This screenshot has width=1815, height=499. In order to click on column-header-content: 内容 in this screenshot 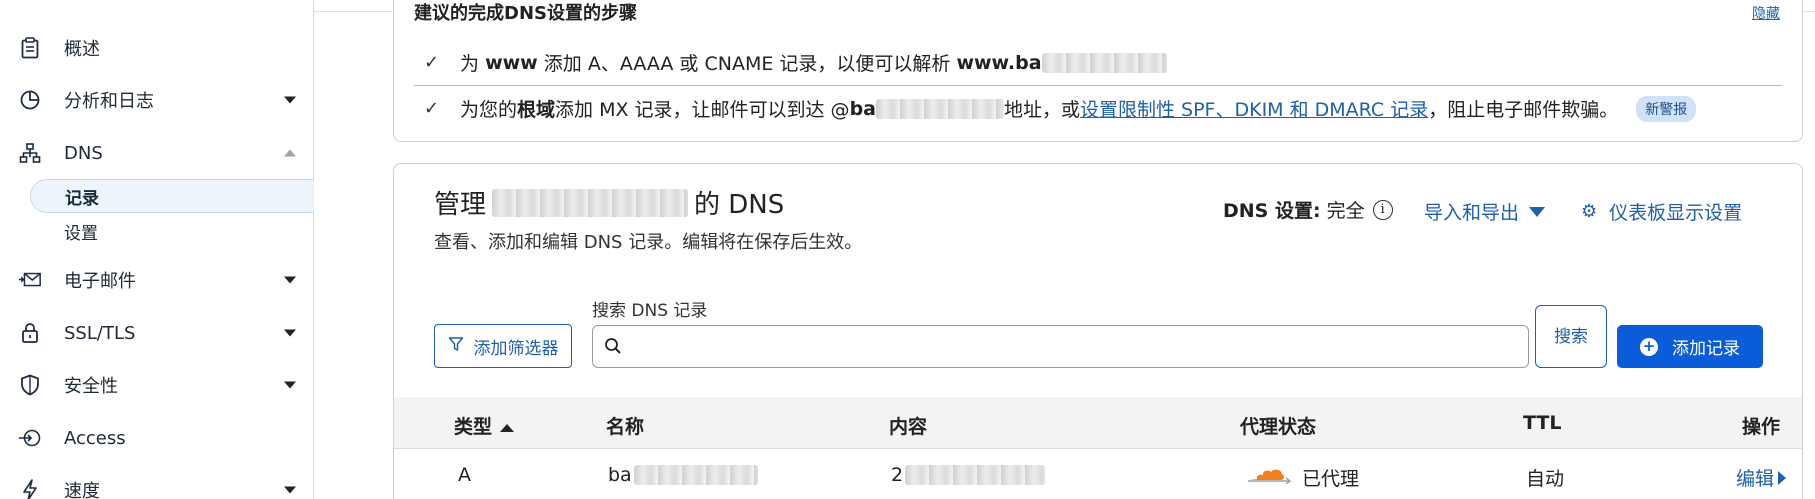, I will do `click(908, 425)`.